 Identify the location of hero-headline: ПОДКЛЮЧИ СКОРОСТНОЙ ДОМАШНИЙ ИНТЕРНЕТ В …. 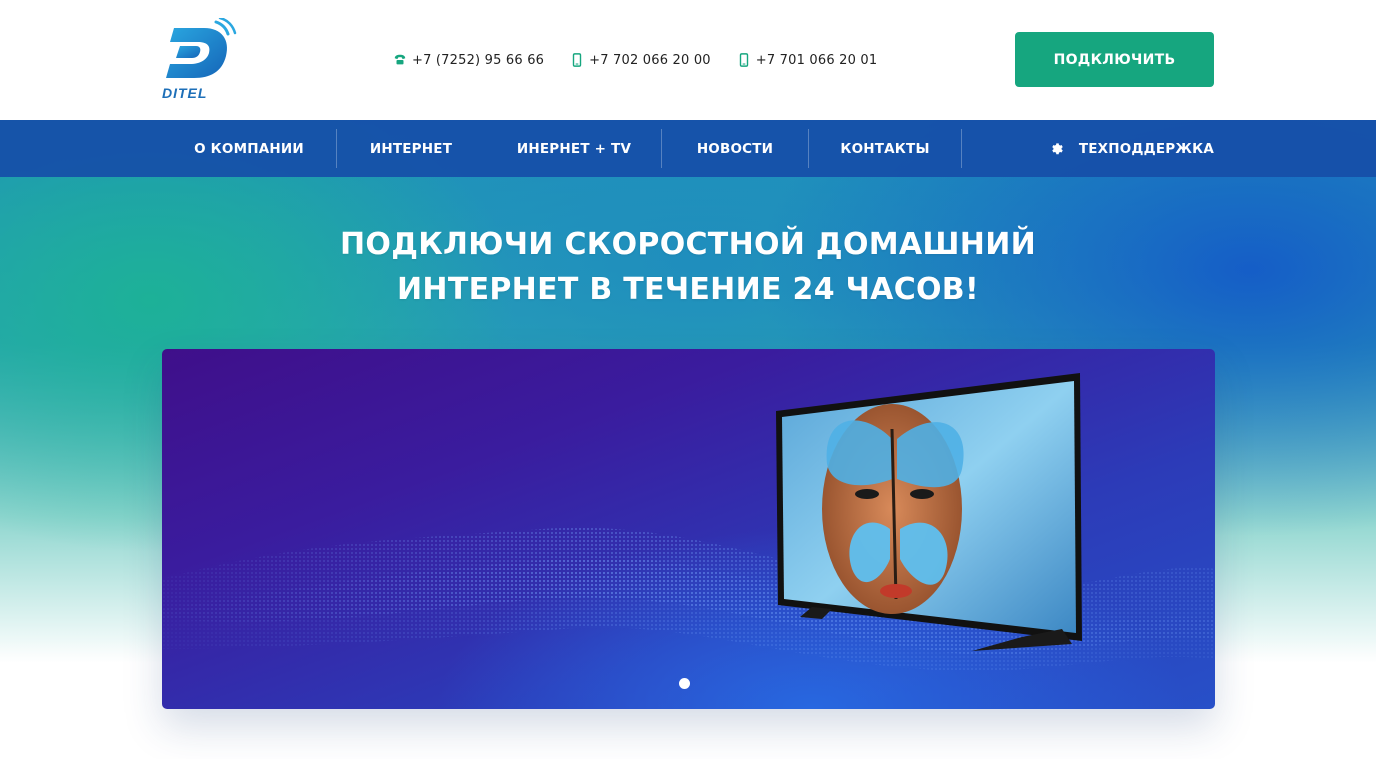
(688, 267).